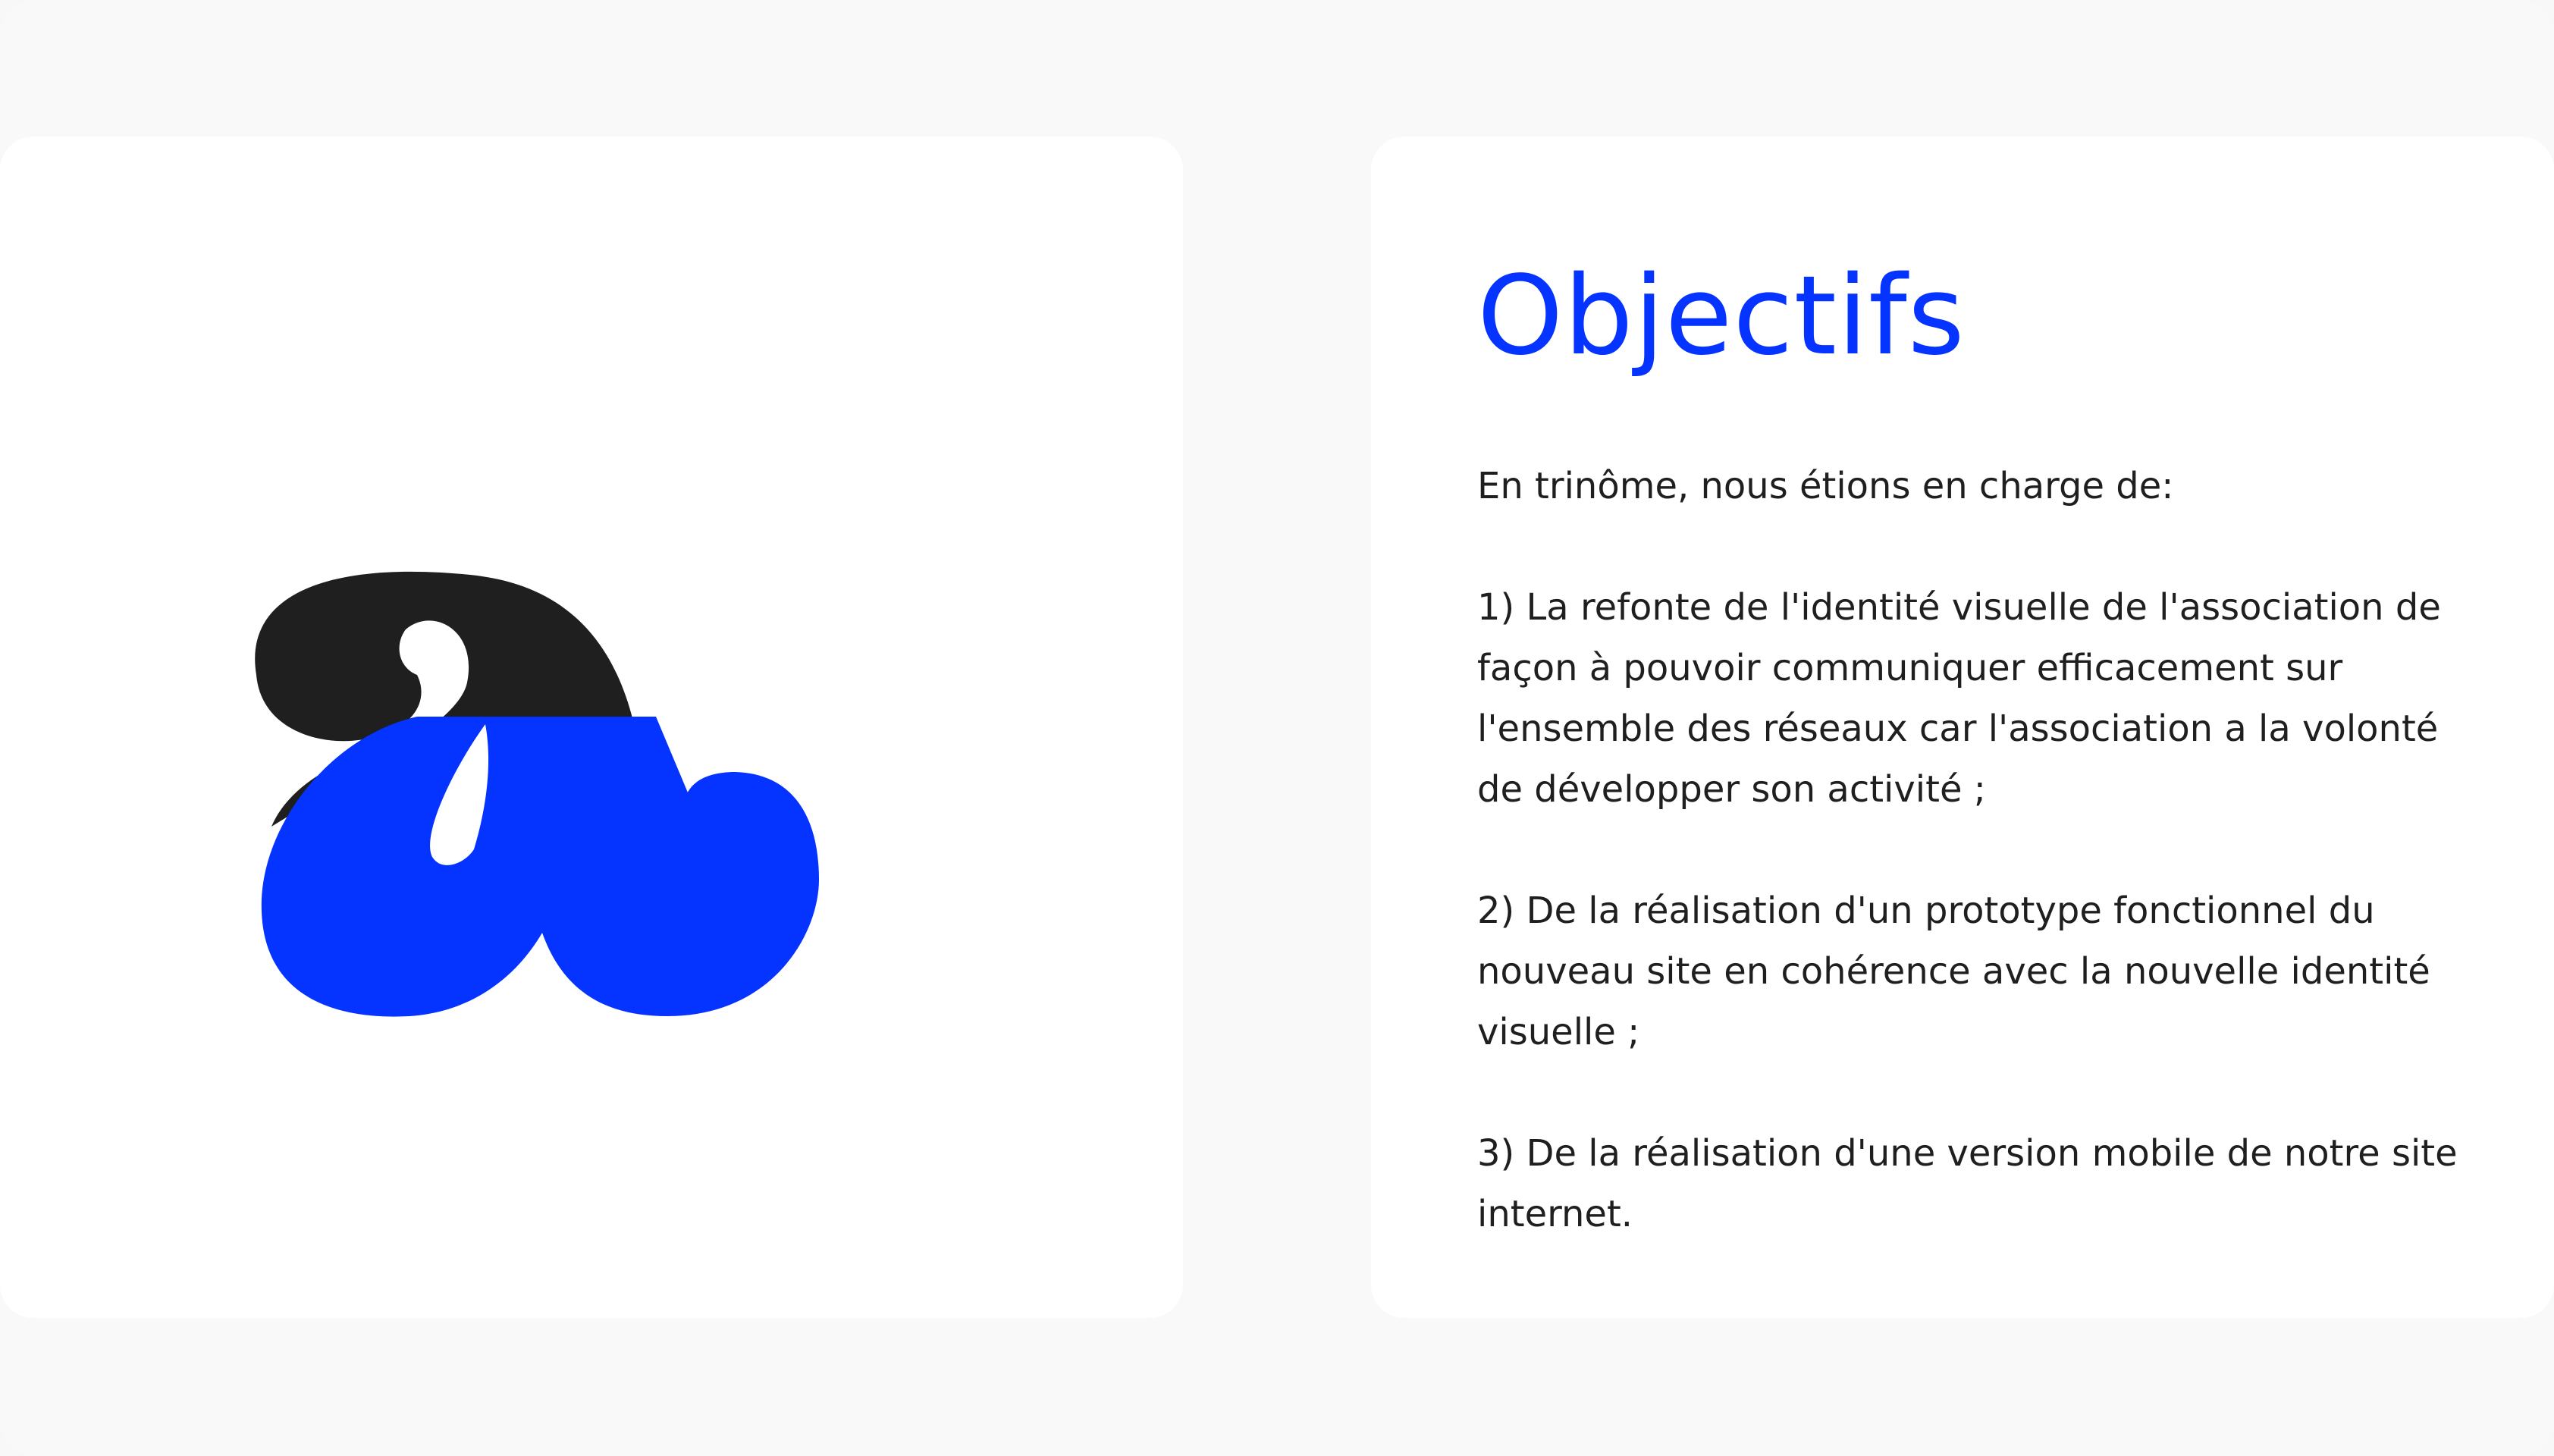 The width and height of the screenshot is (2554, 1456). I want to click on aa-monogram-logo-icon, so click(591, 860).